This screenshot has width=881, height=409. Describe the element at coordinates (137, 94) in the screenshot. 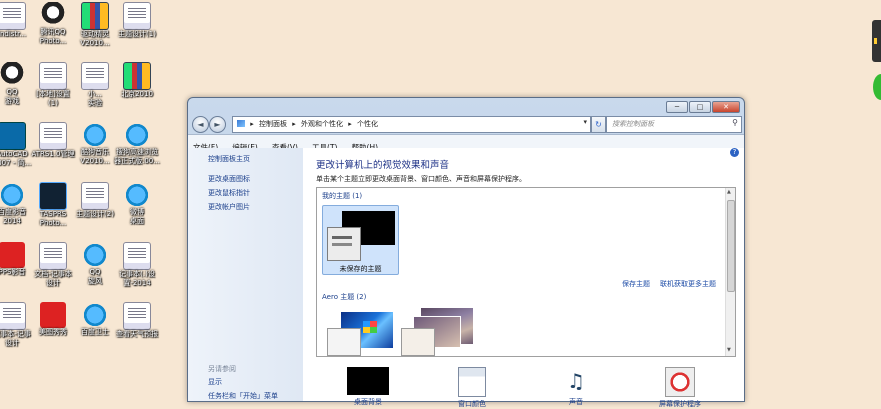

I see `desktop-icon-label: 北京2010` at that location.